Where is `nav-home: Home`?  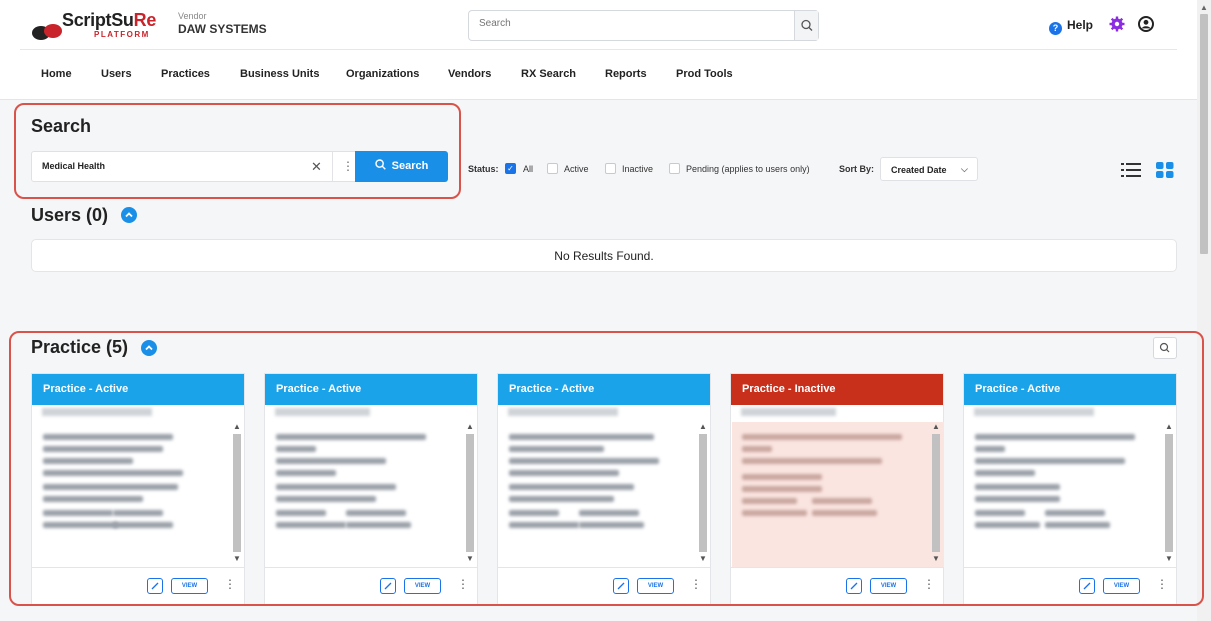
nav-home: Home is located at coordinates (56, 74).